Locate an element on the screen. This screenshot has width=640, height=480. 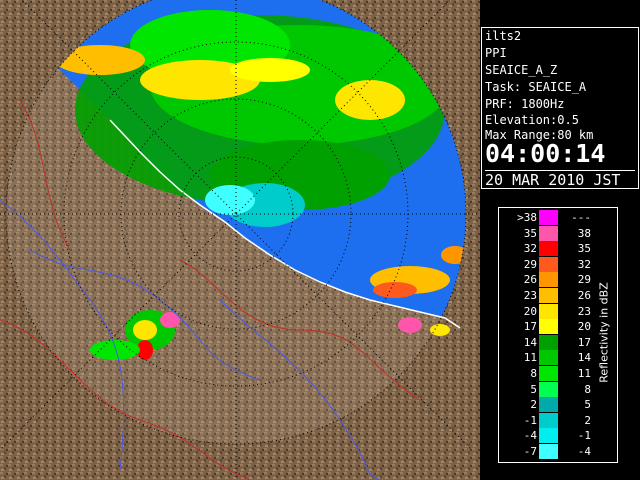
scale-high-label: 11 is located at coordinates (584, 373).